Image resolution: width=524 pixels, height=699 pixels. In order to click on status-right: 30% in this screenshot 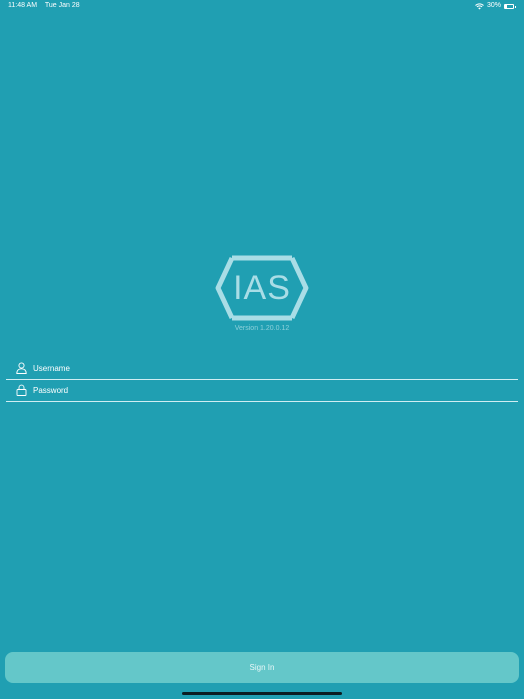, I will do `click(495, 6)`.